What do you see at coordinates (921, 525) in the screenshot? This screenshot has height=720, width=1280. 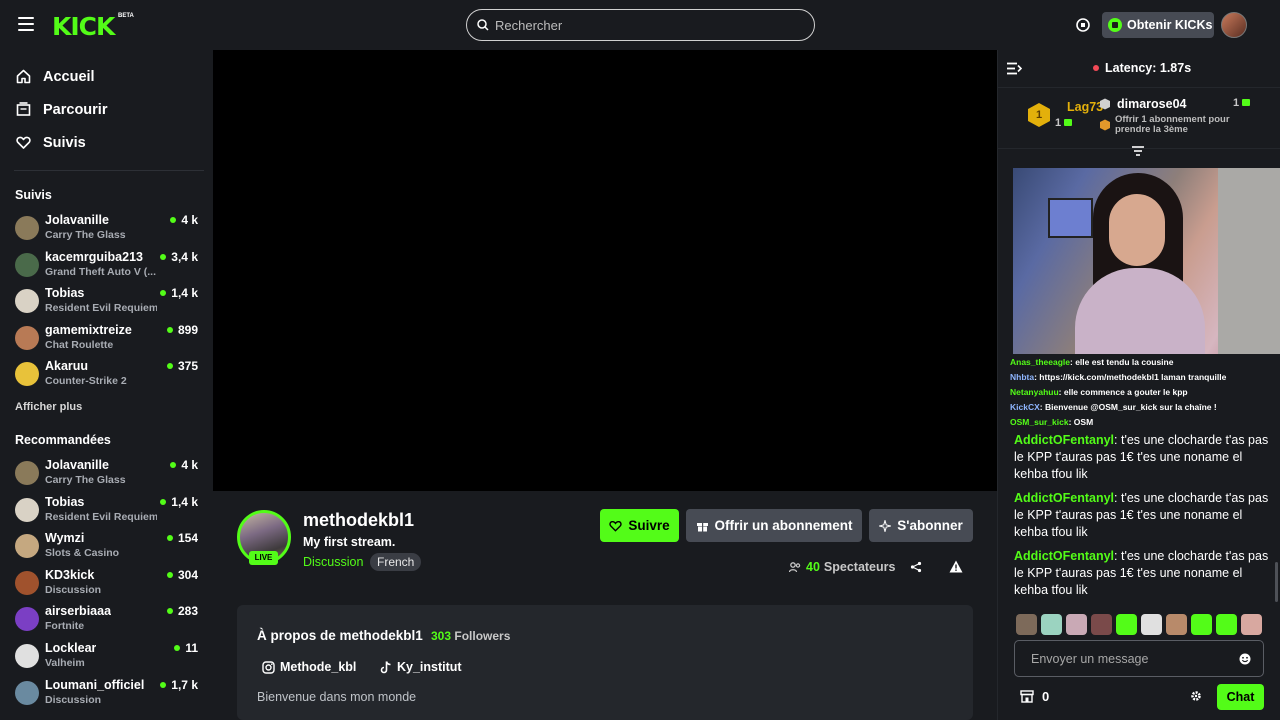 I see `subscribe-button: S'abonner` at bounding box center [921, 525].